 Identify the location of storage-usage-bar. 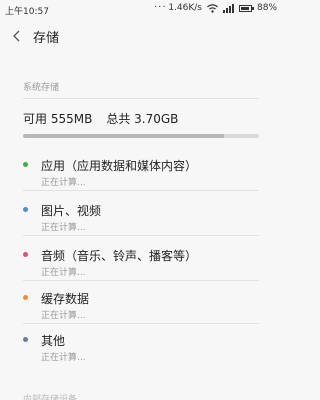
(141, 136).